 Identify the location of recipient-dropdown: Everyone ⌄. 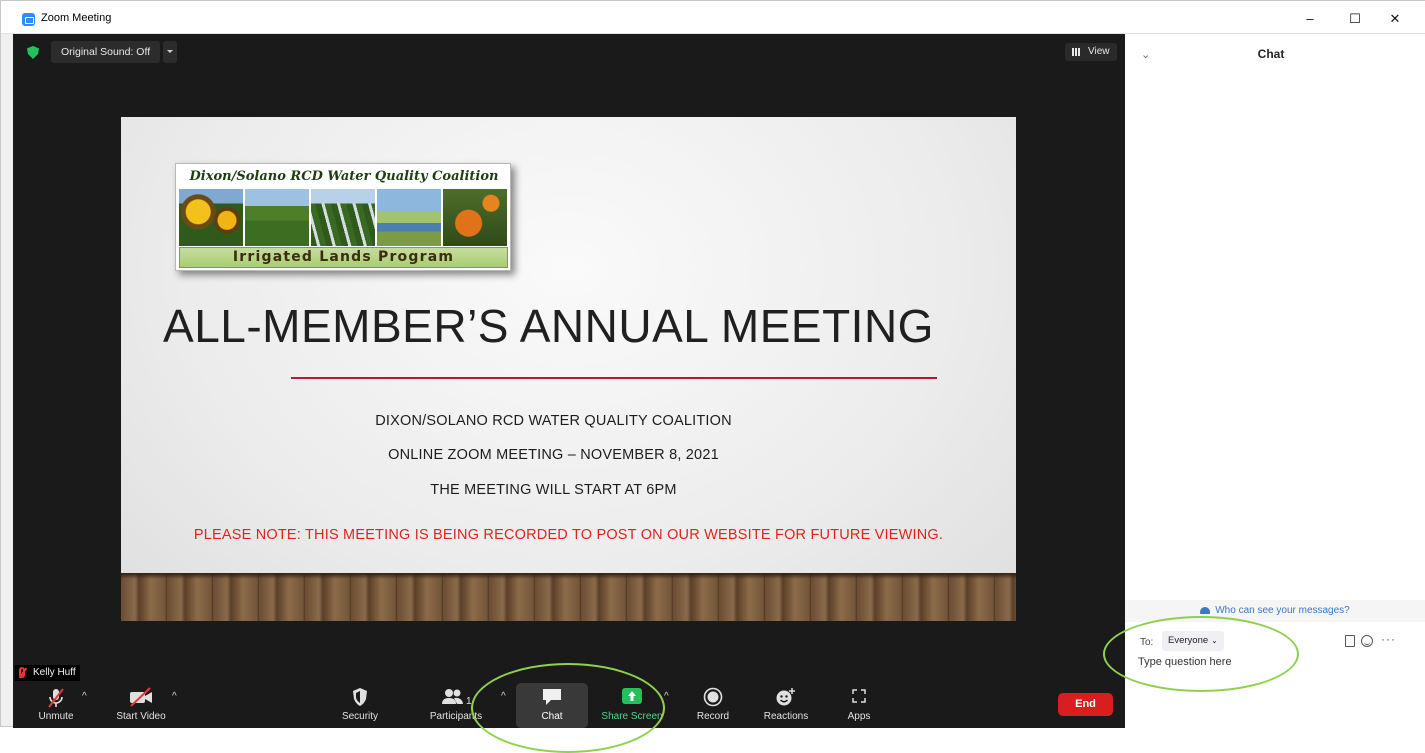
(1193, 641).